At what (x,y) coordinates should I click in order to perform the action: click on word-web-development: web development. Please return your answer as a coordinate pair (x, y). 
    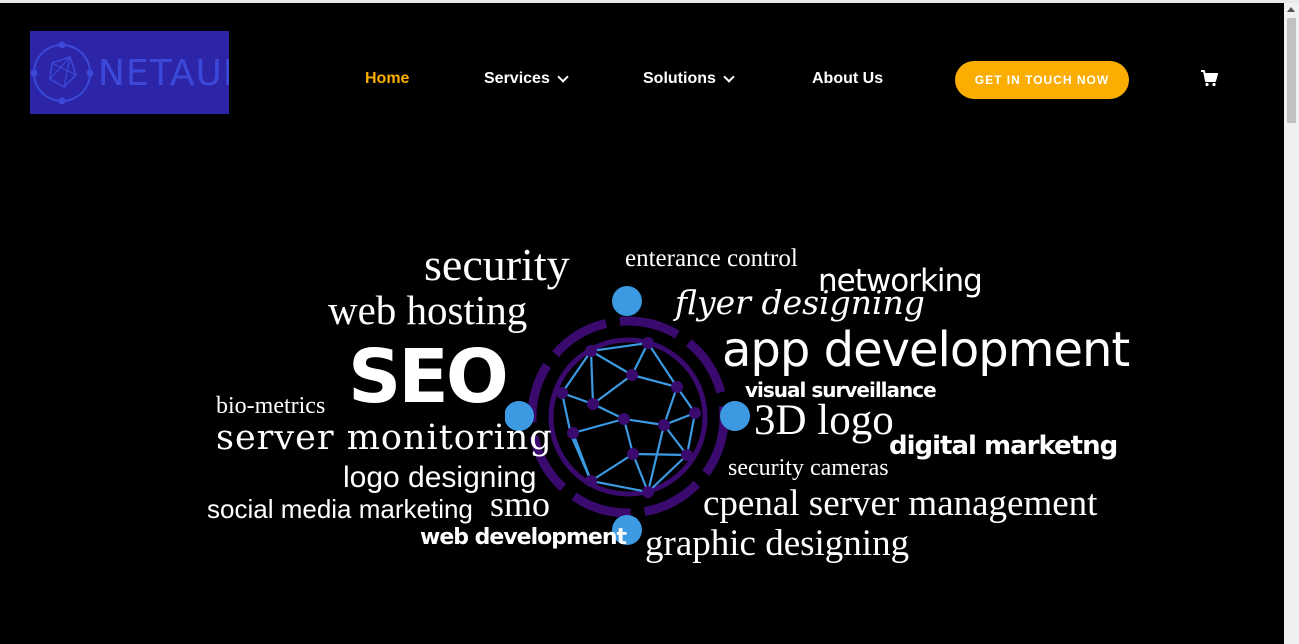
    Looking at the image, I should click on (523, 537).